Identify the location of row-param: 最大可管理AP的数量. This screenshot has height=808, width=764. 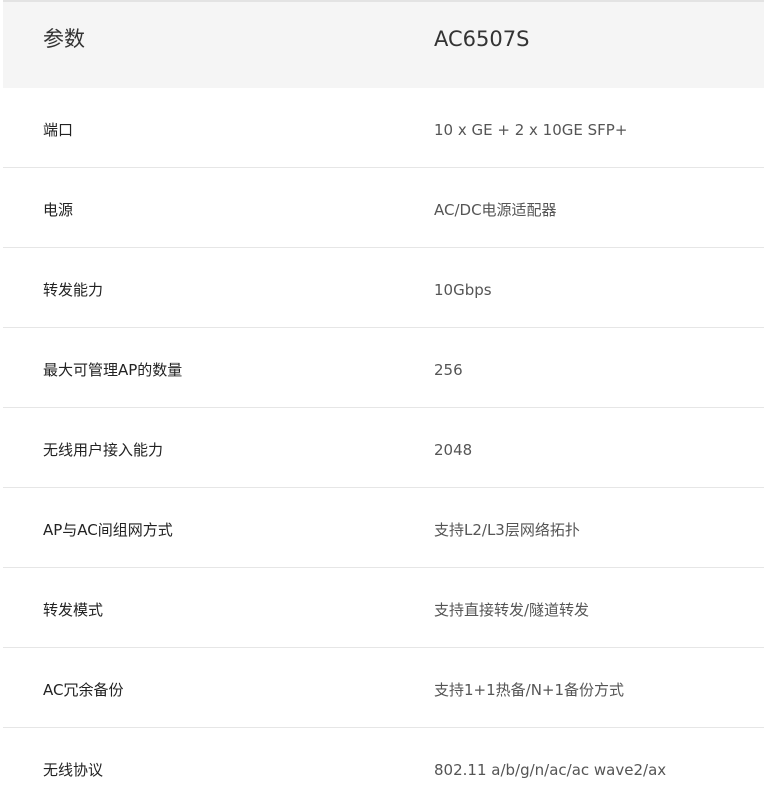
(113, 370).